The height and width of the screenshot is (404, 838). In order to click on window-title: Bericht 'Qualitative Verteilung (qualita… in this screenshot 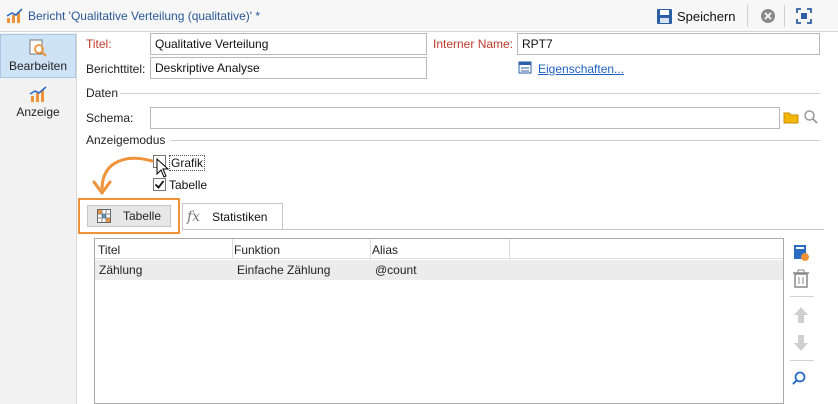, I will do `click(144, 16)`.